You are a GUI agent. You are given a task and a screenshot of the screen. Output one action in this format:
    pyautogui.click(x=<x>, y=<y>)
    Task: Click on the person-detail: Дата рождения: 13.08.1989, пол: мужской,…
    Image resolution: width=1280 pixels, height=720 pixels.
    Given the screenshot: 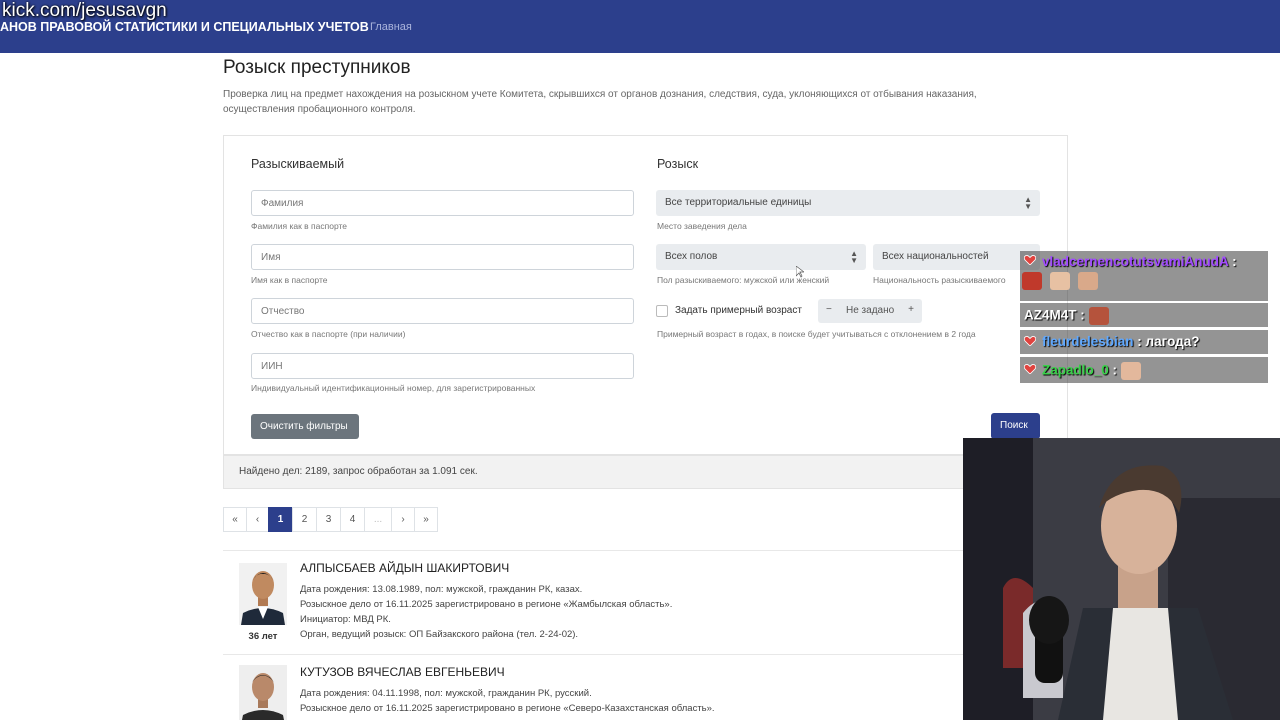 What is the action you would take?
    pyautogui.click(x=441, y=589)
    